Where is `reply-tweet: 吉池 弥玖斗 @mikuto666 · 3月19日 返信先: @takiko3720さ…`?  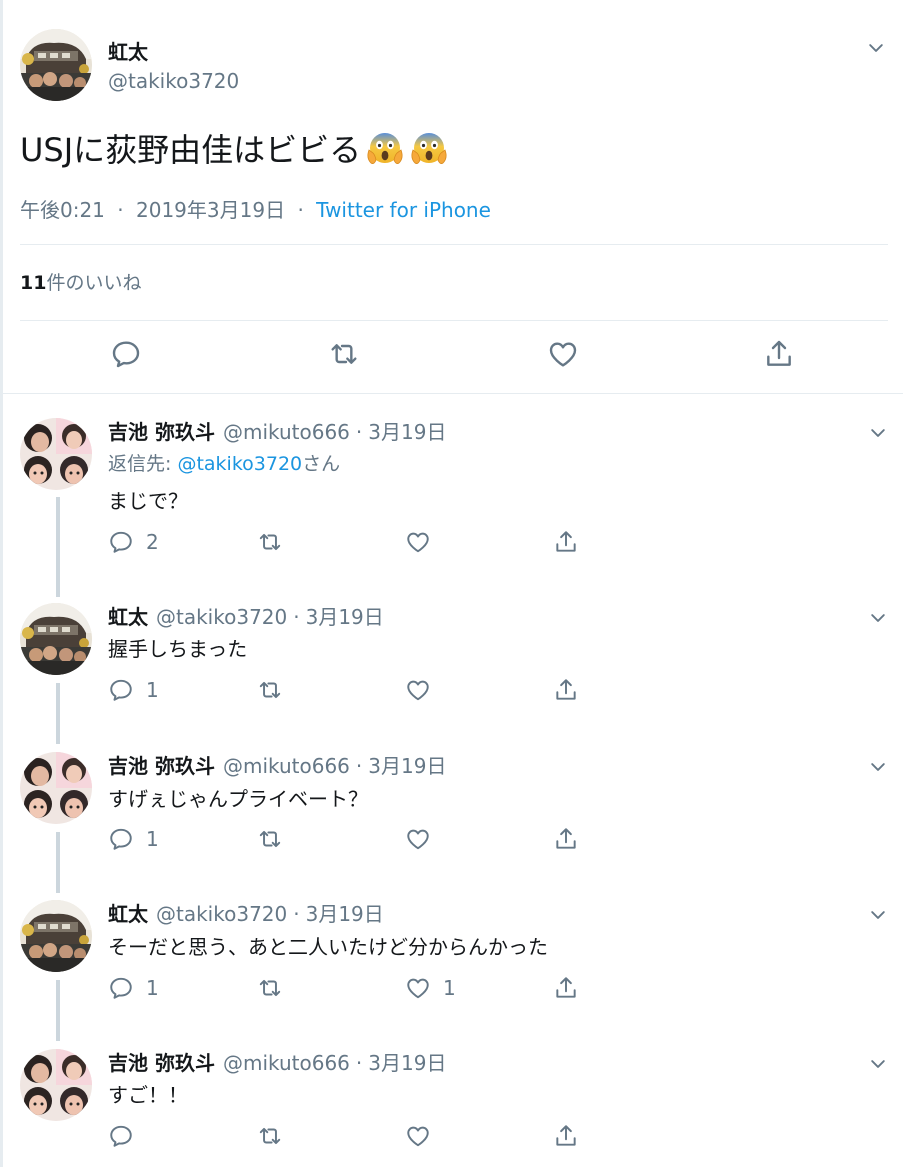
reply-tweet: 吉池 弥玖斗 @mikuto666 · 3月19日 返信先: @takiko3720さ… is located at coordinates (455, 484).